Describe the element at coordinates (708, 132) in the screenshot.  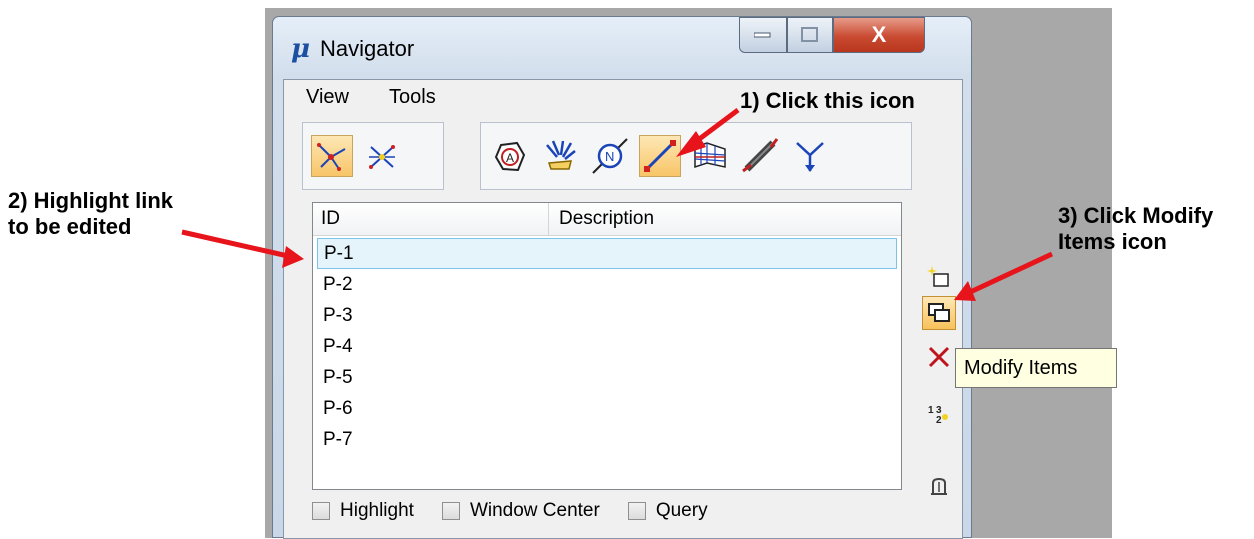
I see `arrow-step1` at that location.